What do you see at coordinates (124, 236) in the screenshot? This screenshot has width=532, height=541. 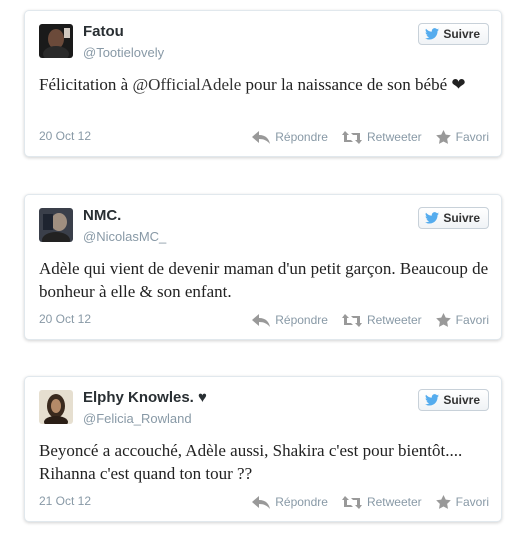 I see `author-handle: @NicolasMC_` at bounding box center [124, 236].